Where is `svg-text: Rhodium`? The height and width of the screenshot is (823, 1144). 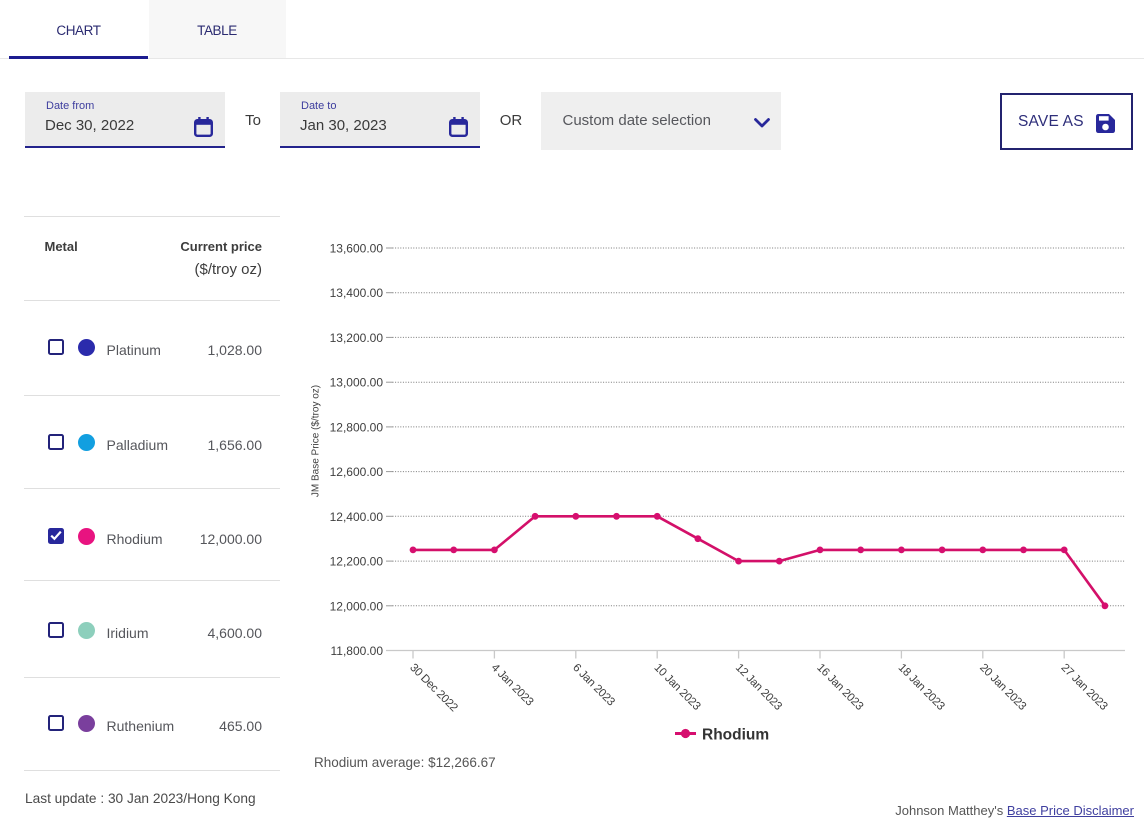 svg-text: Rhodium is located at coordinates (735, 735).